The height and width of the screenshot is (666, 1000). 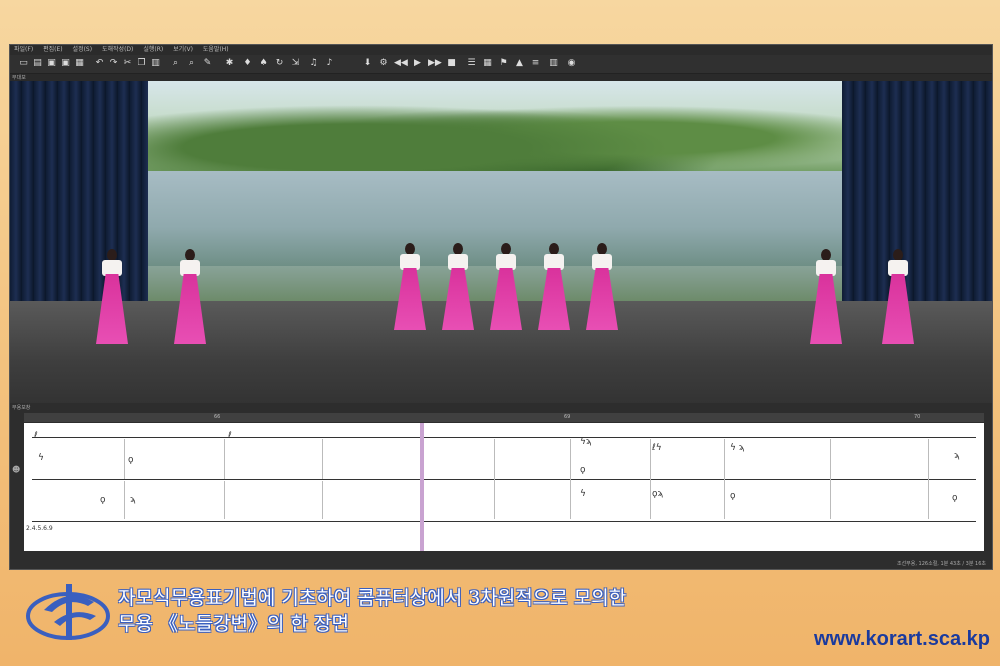 I want to click on menu-settings: 설정(S), so click(x=83, y=50).